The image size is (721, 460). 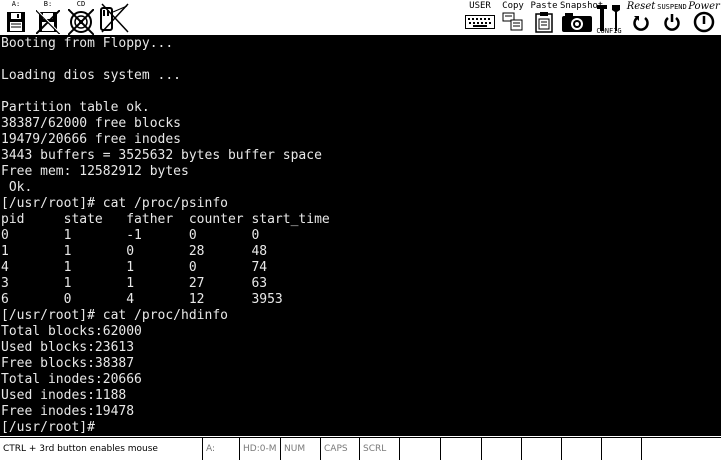 What do you see at coordinates (704, 22) in the screenshot?
I see `power-icon` at bounding box center [704, 22].